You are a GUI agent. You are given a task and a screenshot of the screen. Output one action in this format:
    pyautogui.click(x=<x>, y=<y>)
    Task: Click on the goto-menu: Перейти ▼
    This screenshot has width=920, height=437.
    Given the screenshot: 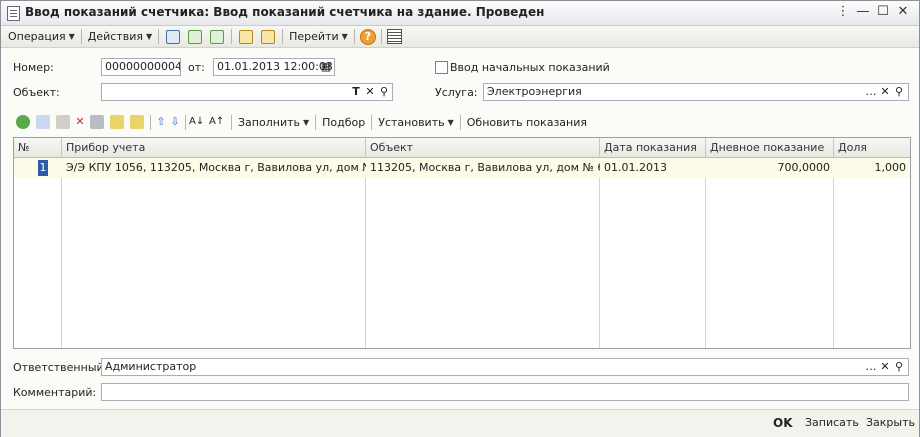 What is the action you would take?
    pyautogui.click(x=318, y=36)
    